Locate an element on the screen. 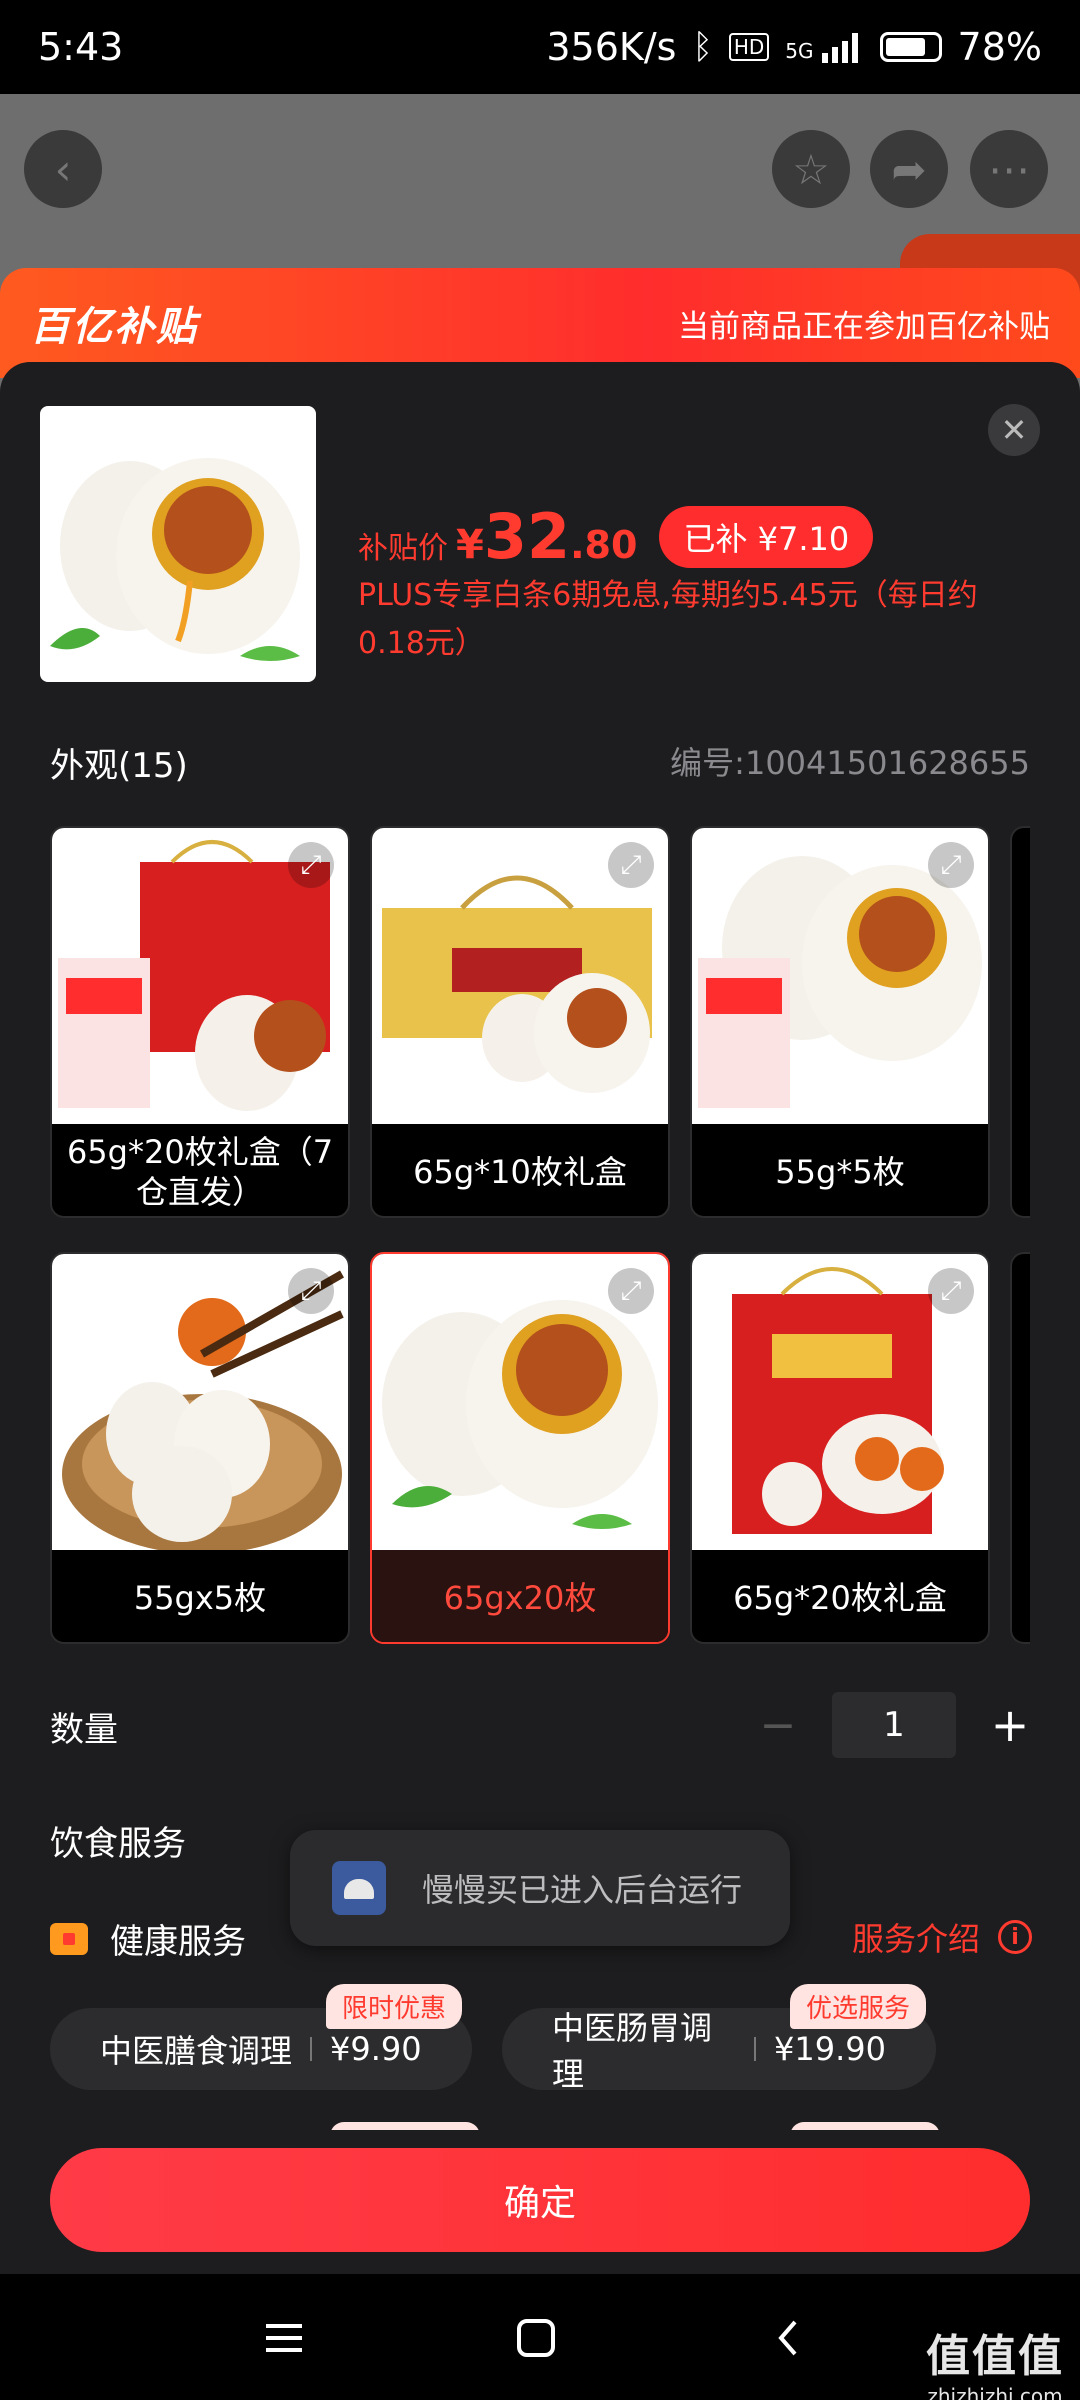 Image resolution: width=1080 pixels, height=2400 pixels. salted-egg-image is located at coordinates (175, 559).